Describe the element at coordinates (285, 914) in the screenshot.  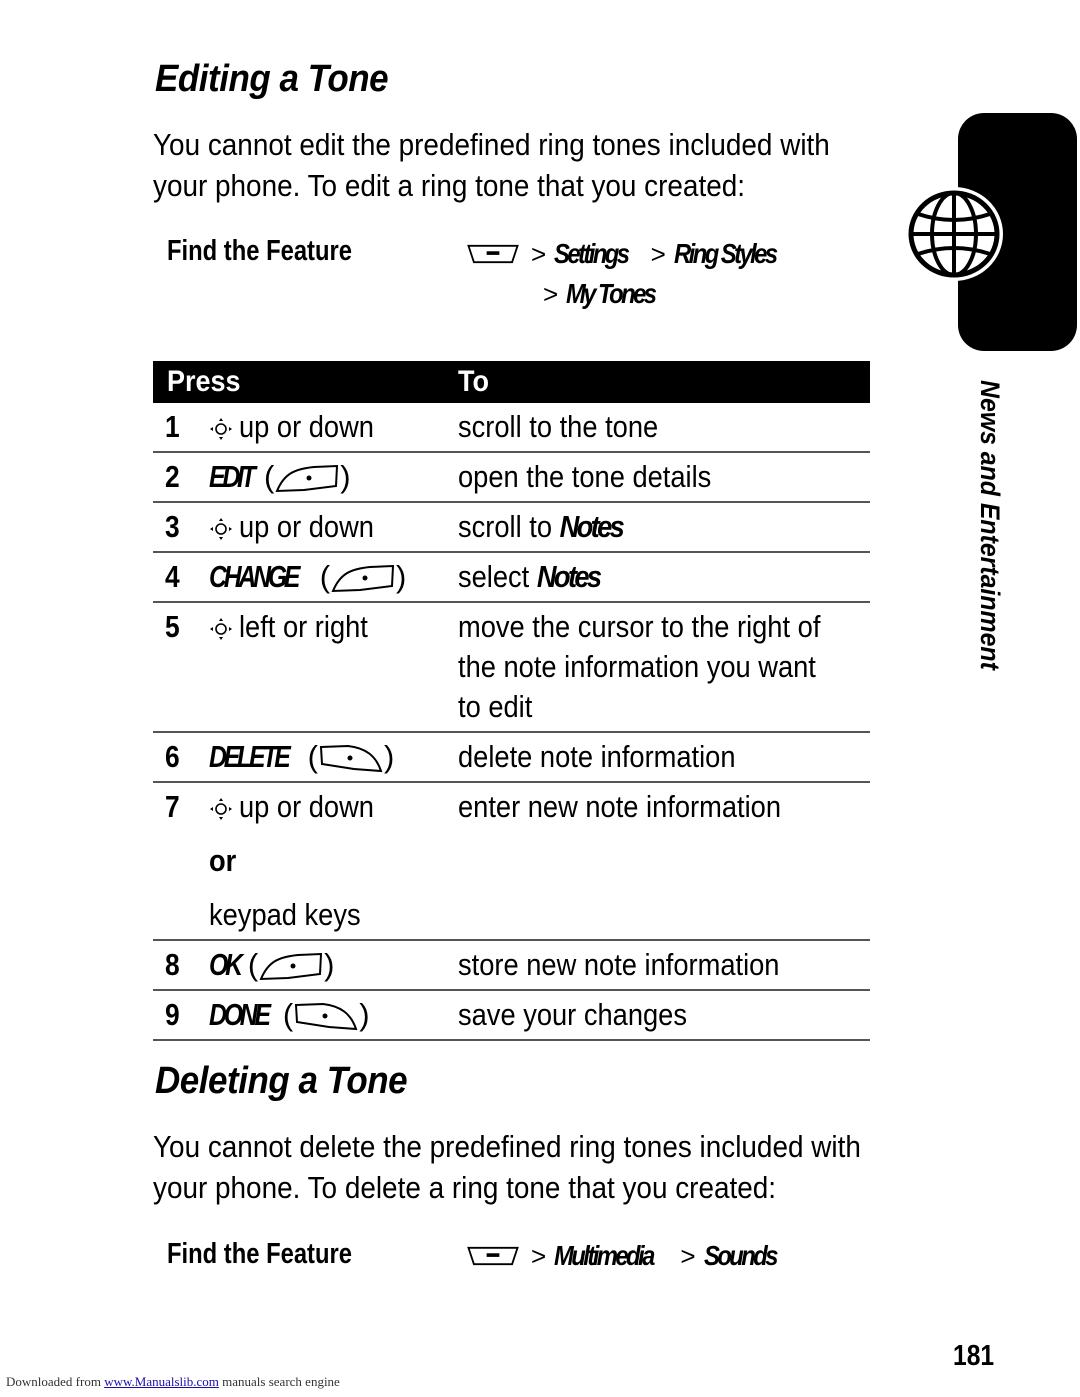
I see `keypad-keys: keypad keys` at that location.